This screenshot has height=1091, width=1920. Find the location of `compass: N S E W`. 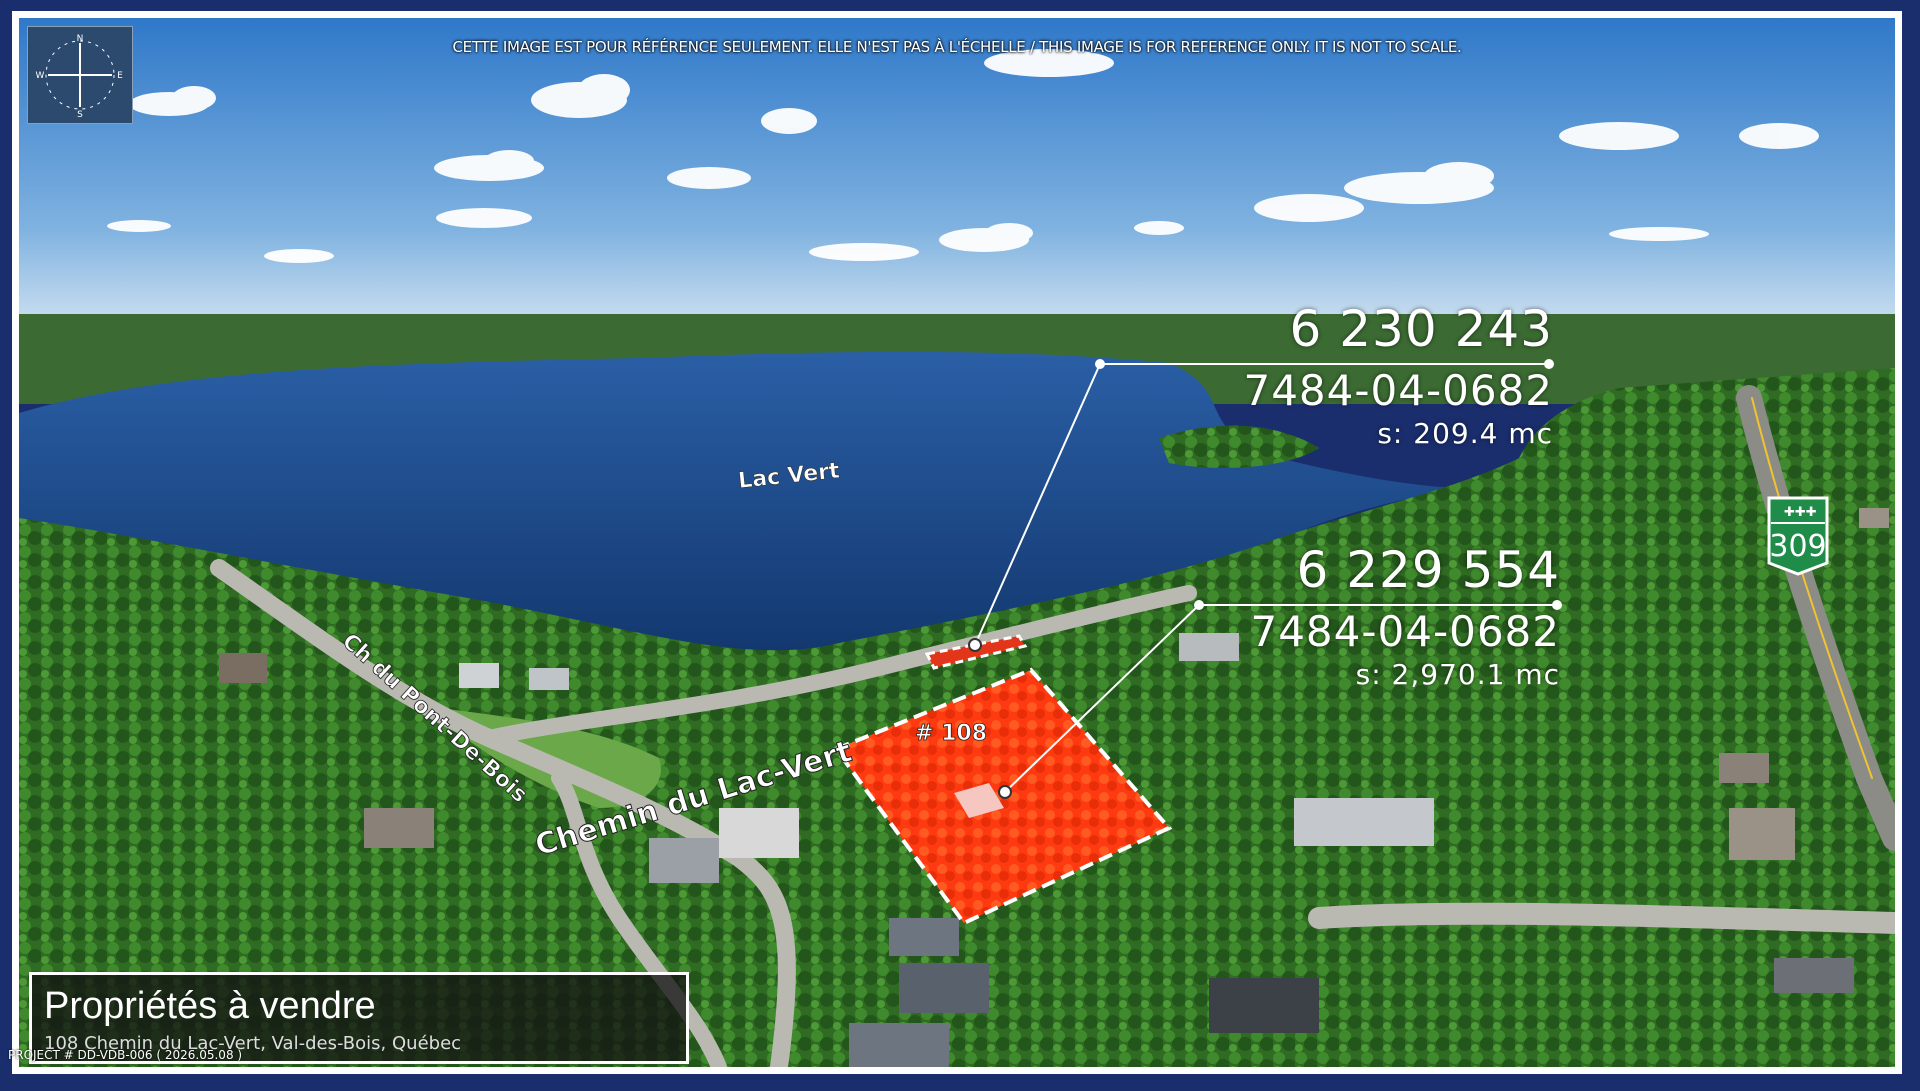

compass: N S E W is located at coordinates (80, 75).